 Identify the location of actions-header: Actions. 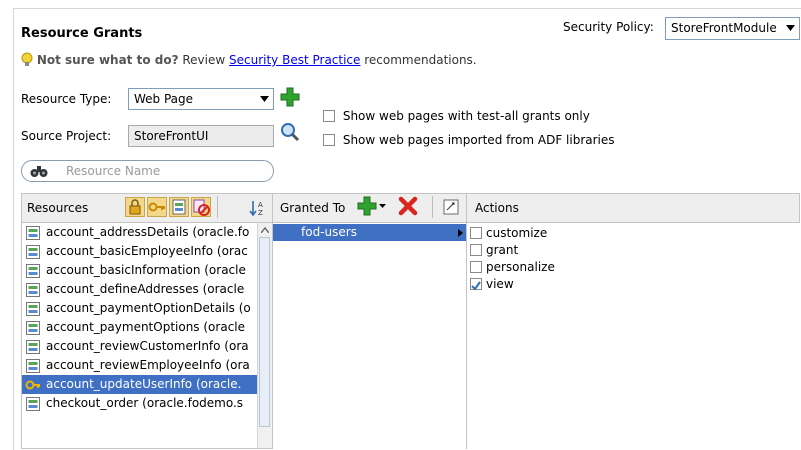
(497, 208).